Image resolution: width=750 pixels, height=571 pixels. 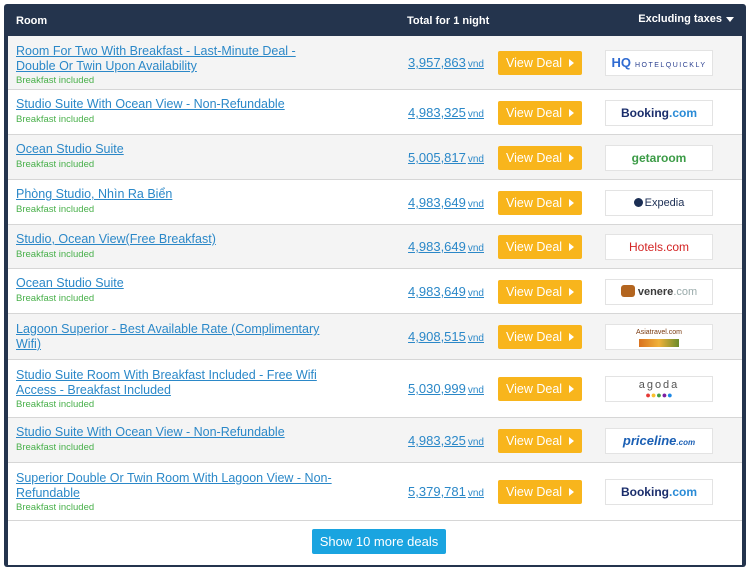 I want to click on provider-name: getaroom, so click(x=659, y=158).